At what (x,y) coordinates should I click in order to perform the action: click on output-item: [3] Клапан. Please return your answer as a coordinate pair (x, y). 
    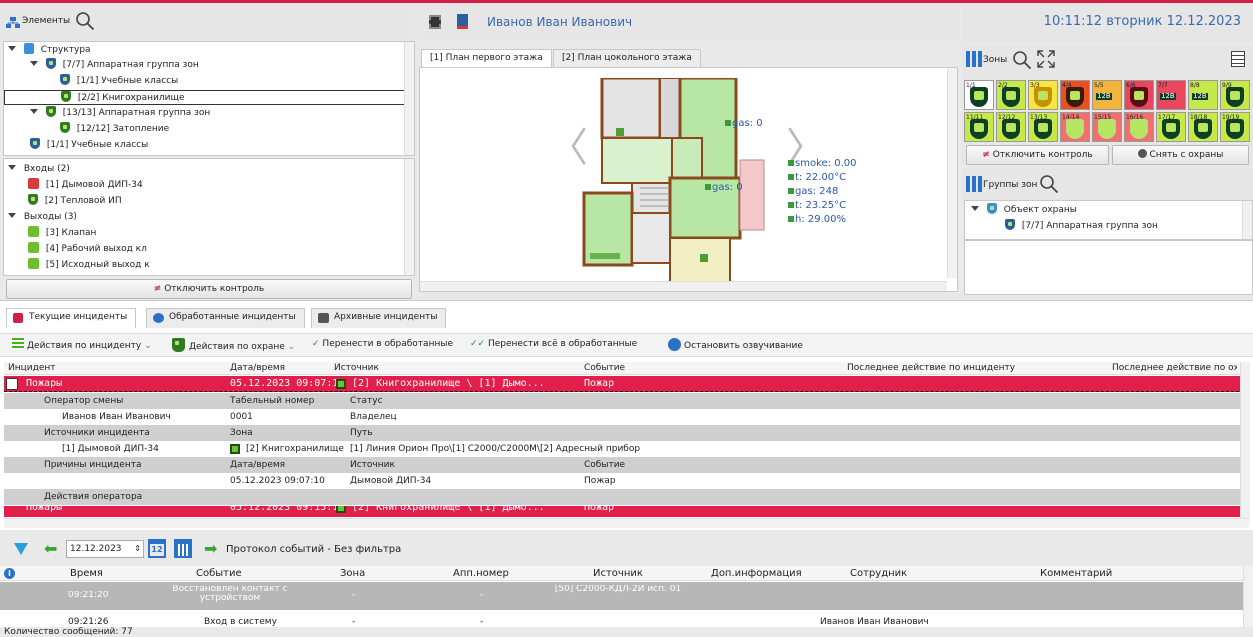
    Looking at the image, I should click on (209, 233).